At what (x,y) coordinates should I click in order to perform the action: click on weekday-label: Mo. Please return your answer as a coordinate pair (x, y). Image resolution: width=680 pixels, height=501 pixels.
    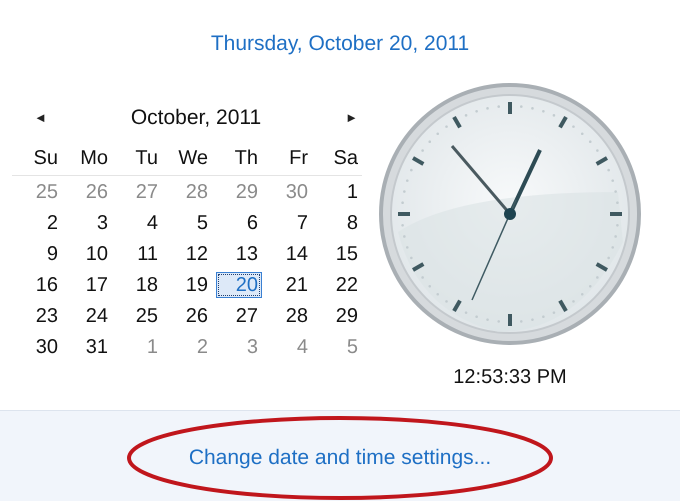
    Looking at the image, I should click on (94, 158).